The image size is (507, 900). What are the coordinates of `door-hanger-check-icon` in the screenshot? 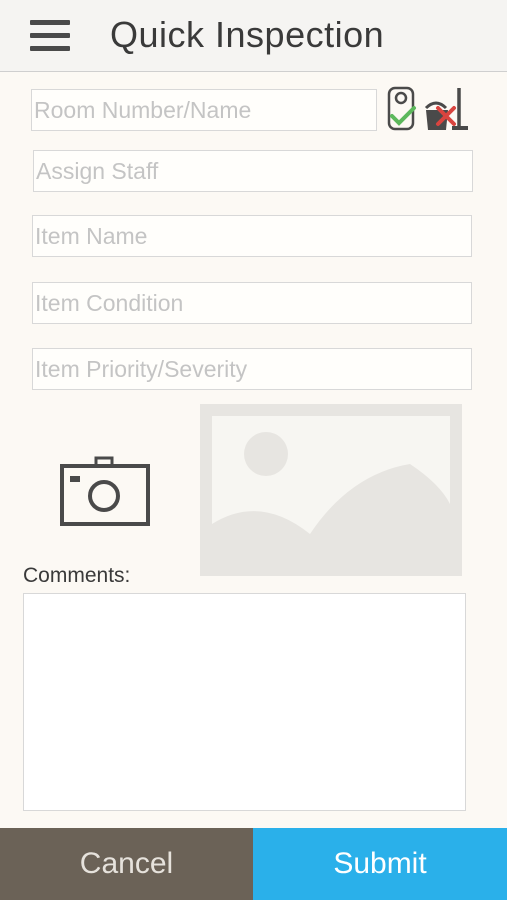 It's located at (402, 109).